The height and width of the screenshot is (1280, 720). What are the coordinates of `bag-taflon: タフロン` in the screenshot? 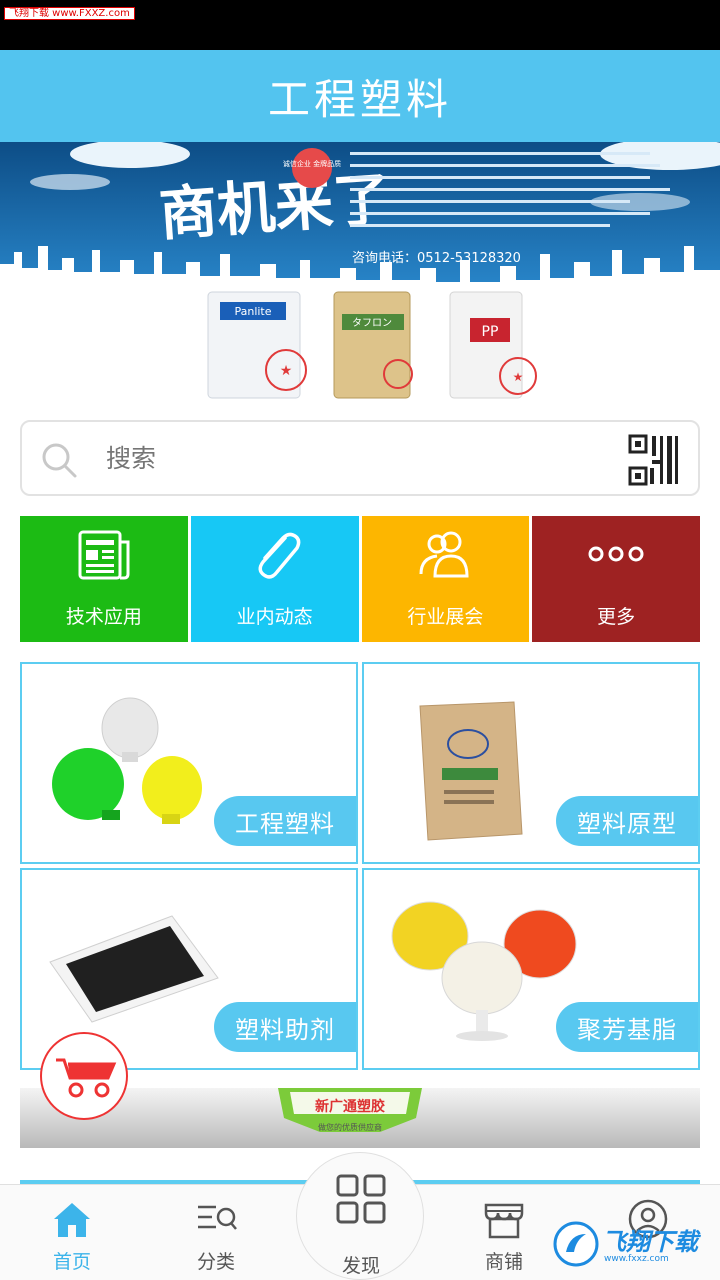 It's located at (373, 345).